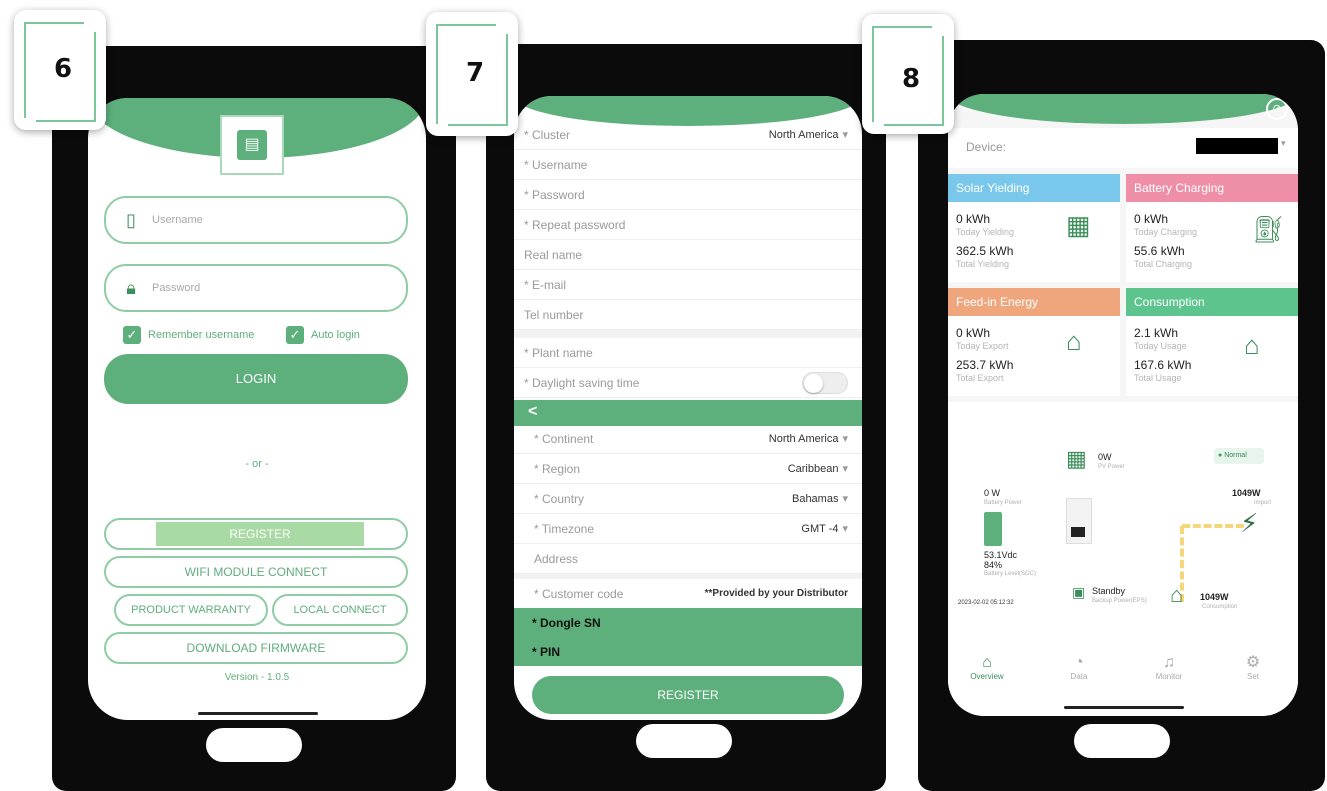 The image size is (1327, 791). Describe the element at coordinates (815, 499) in the screenshot. I see `country-value: Bahamas` at that location.